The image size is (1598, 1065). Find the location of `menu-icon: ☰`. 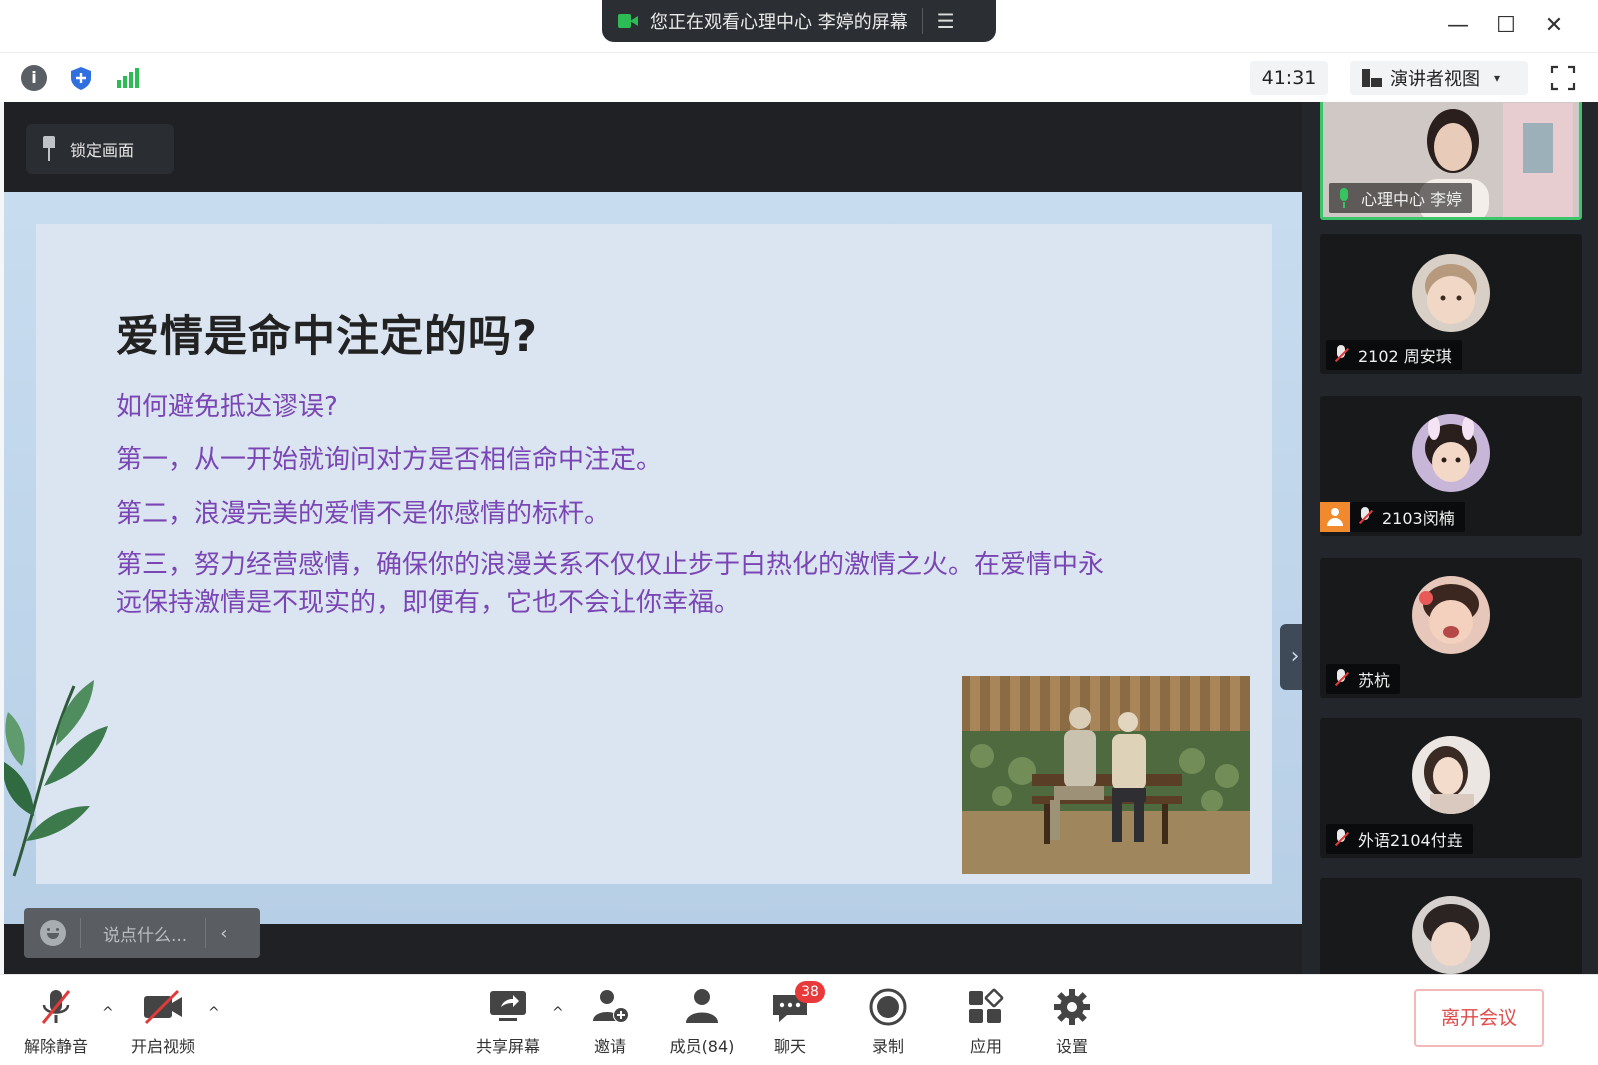

menu-icon: ☰ is located at coordinates (946, 21).